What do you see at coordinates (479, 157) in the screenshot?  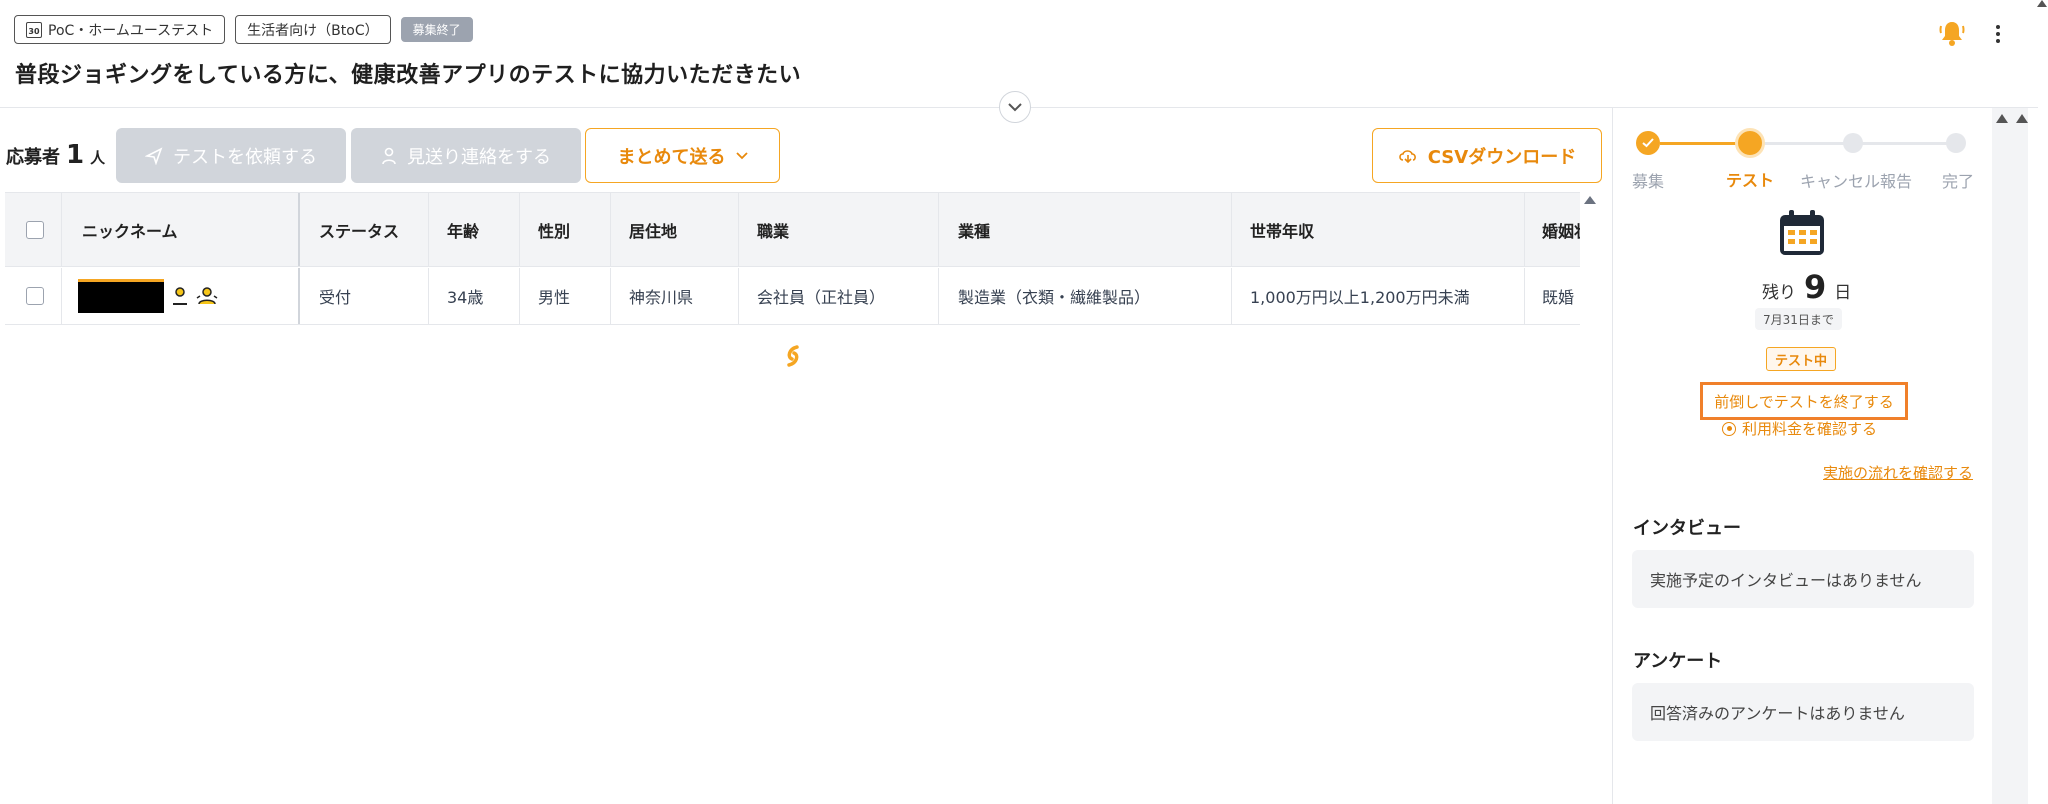 I see `skip-contact-label: 見送り連絡をする` at bounding box center [479, 157].